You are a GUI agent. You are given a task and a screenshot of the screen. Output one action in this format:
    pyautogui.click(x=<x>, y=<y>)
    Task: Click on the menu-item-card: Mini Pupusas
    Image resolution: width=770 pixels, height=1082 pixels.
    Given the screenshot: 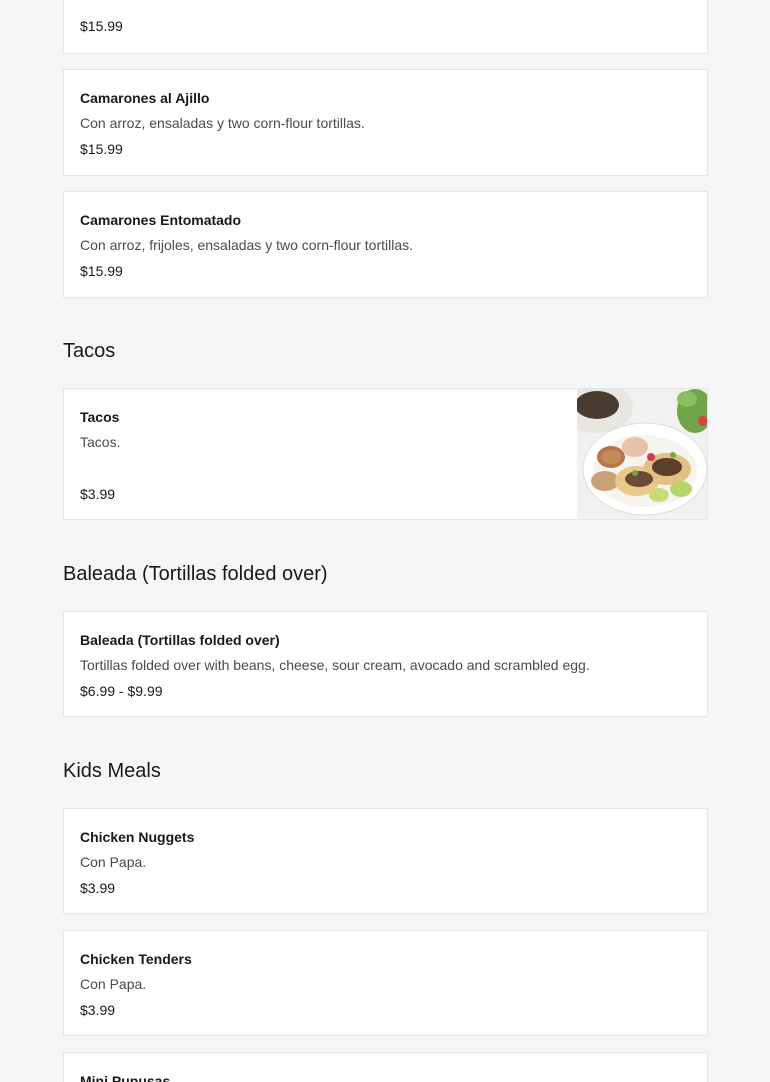 What is the action you would take?
    pyautogui.click(x=385, y=1067)
    